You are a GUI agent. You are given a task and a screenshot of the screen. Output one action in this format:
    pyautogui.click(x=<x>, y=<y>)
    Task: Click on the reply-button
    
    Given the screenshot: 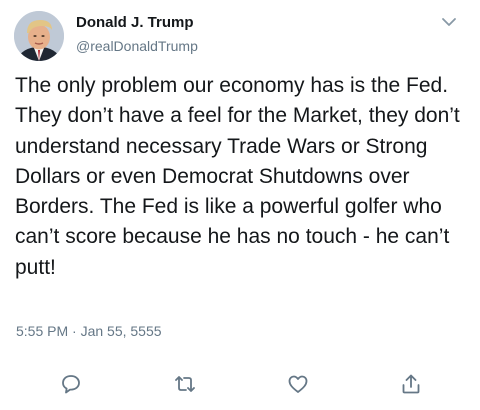 What is the action you would take?
    pyautogui.click(x=71, y=384)
    